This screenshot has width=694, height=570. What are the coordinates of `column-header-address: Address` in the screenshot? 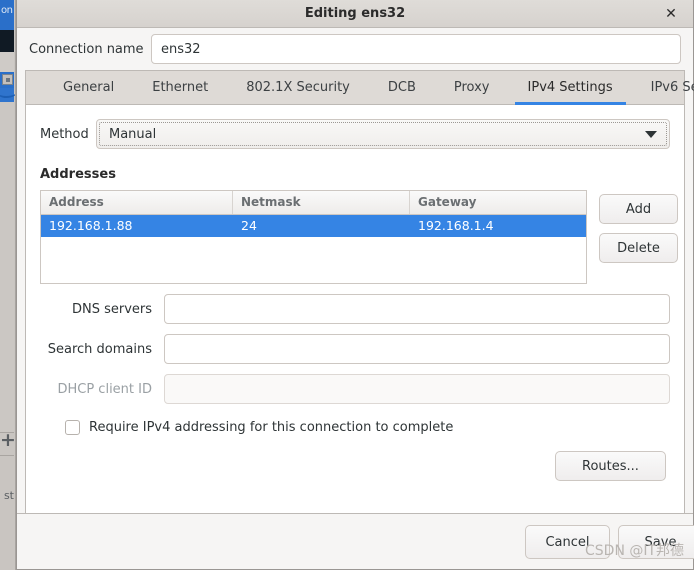 It's located at (137, 202).